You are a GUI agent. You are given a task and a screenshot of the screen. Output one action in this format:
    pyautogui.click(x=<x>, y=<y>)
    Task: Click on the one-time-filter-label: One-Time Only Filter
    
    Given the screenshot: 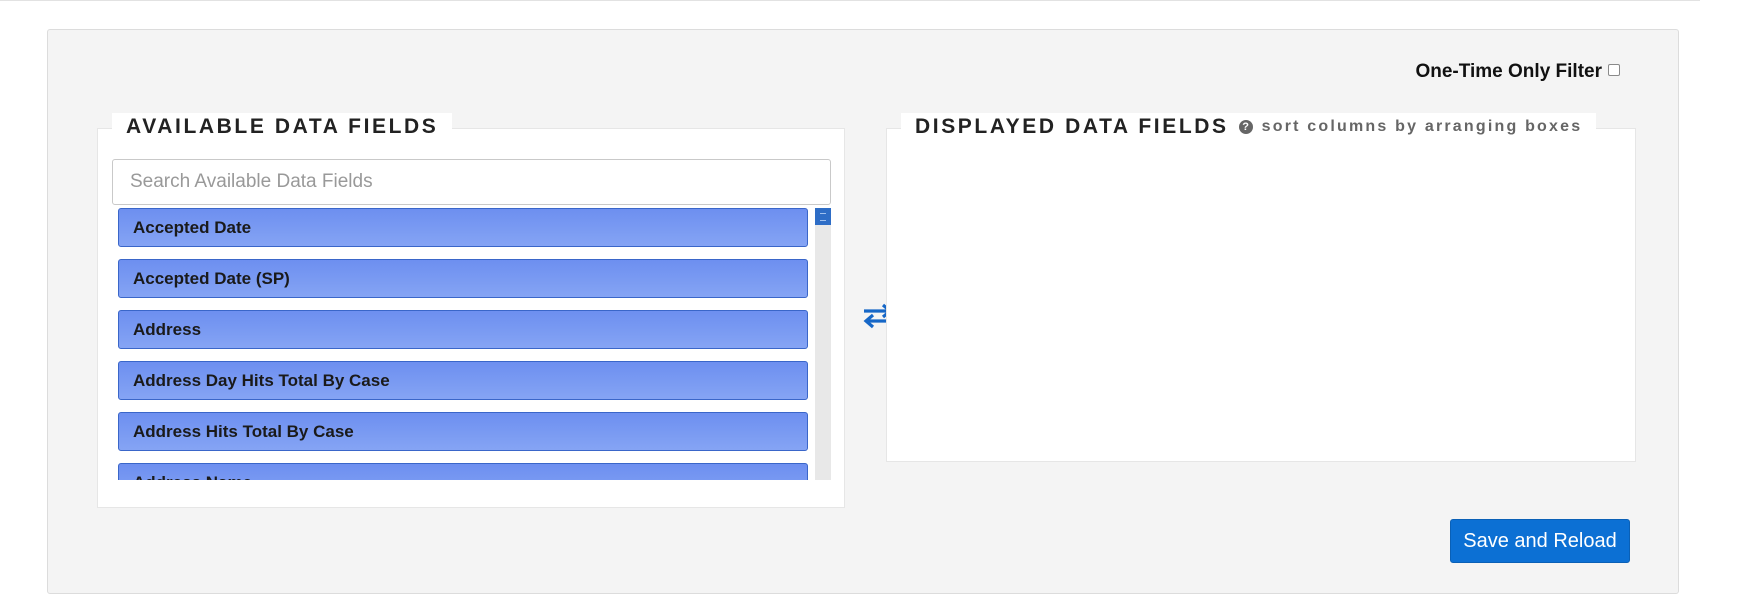 What is the action you would take?
    pyautogui.click(x=1508, y=71)
    